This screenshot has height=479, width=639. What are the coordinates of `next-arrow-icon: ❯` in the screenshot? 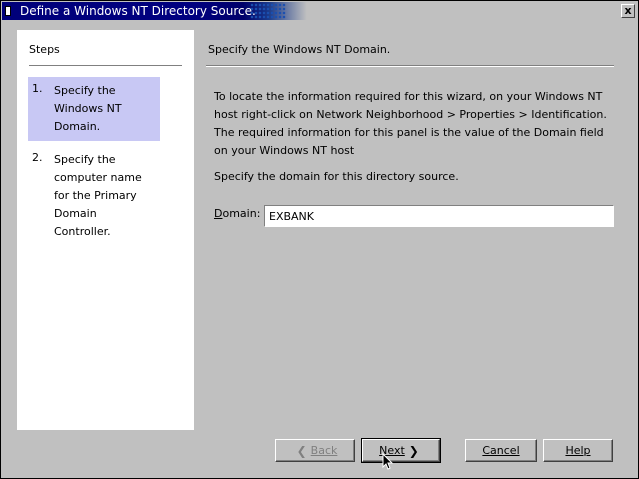 It's located at (413, 450).